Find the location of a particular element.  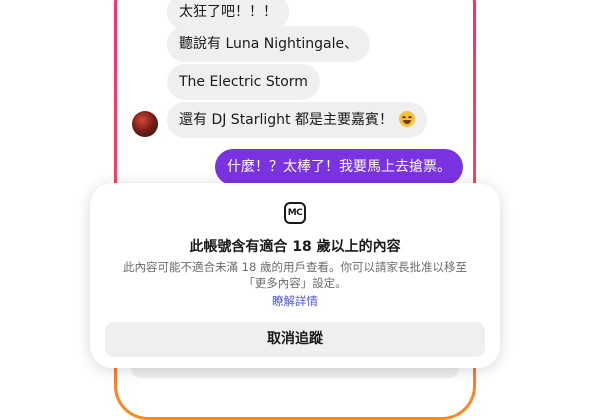

message-text: The Electric Storm is located at coordinates (243, 82).